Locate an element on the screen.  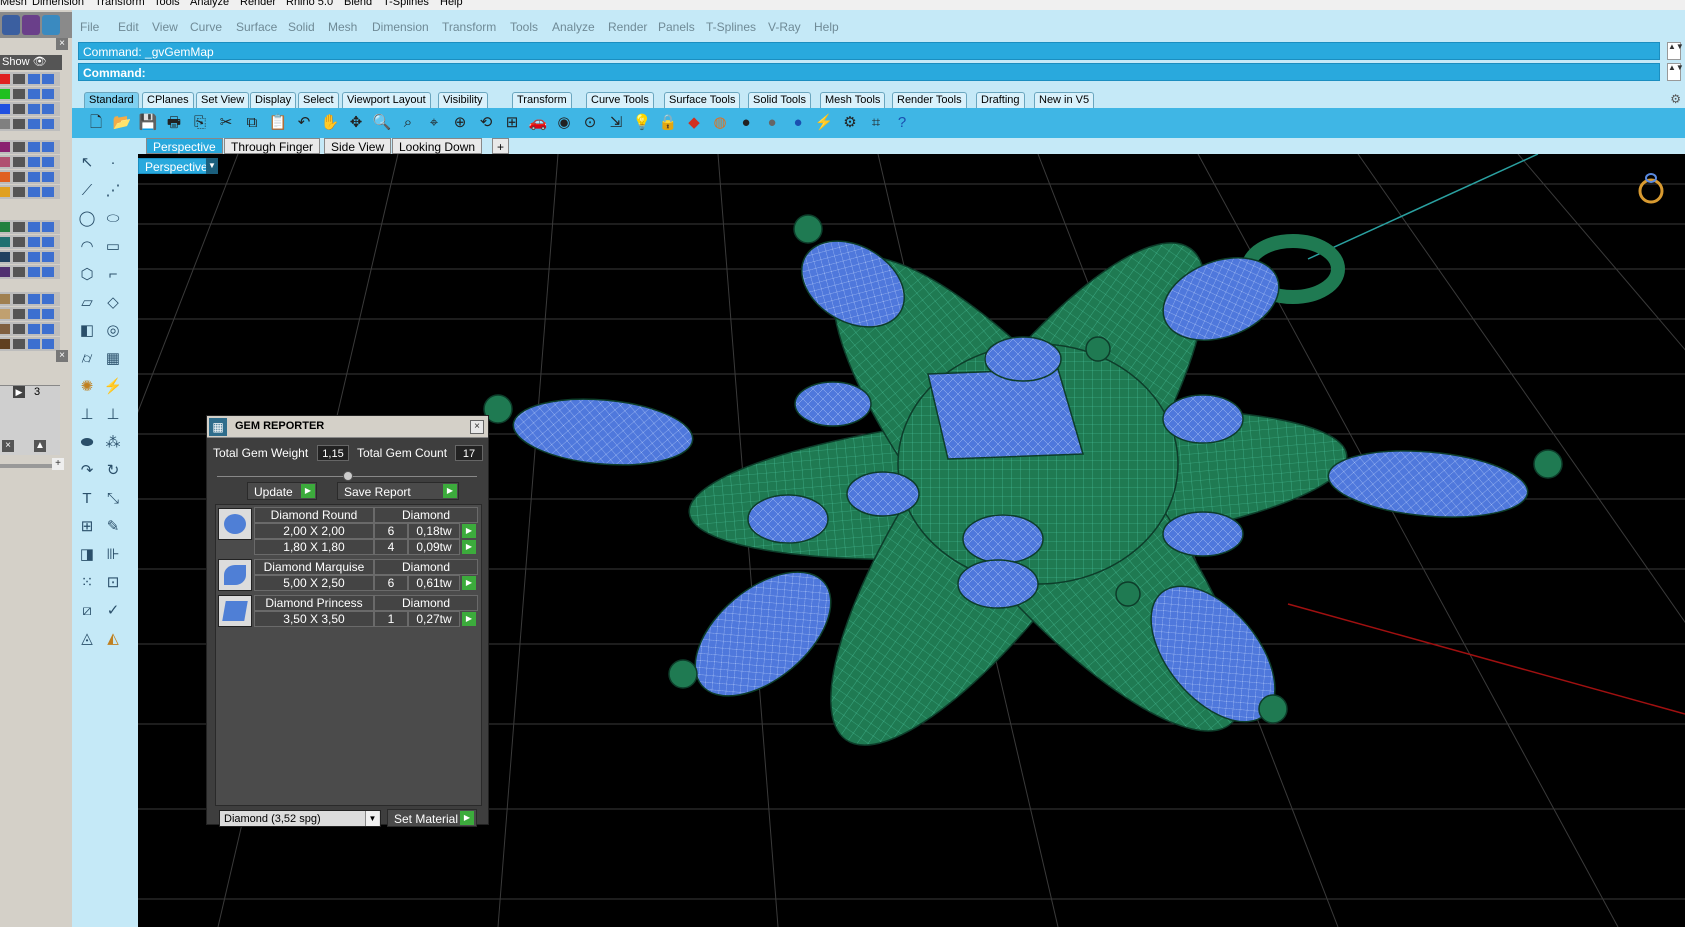
layout-icon: ⊡ is located at coordinates (113, 583).